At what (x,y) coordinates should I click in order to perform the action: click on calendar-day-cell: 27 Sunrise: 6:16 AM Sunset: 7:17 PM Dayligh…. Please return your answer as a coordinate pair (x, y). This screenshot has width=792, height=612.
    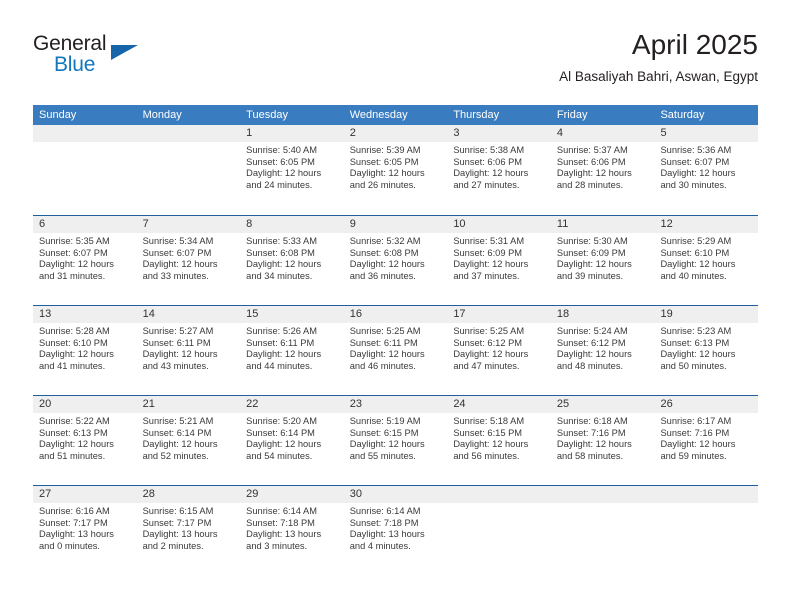
    Looking at the image, I should click on (85, 530).